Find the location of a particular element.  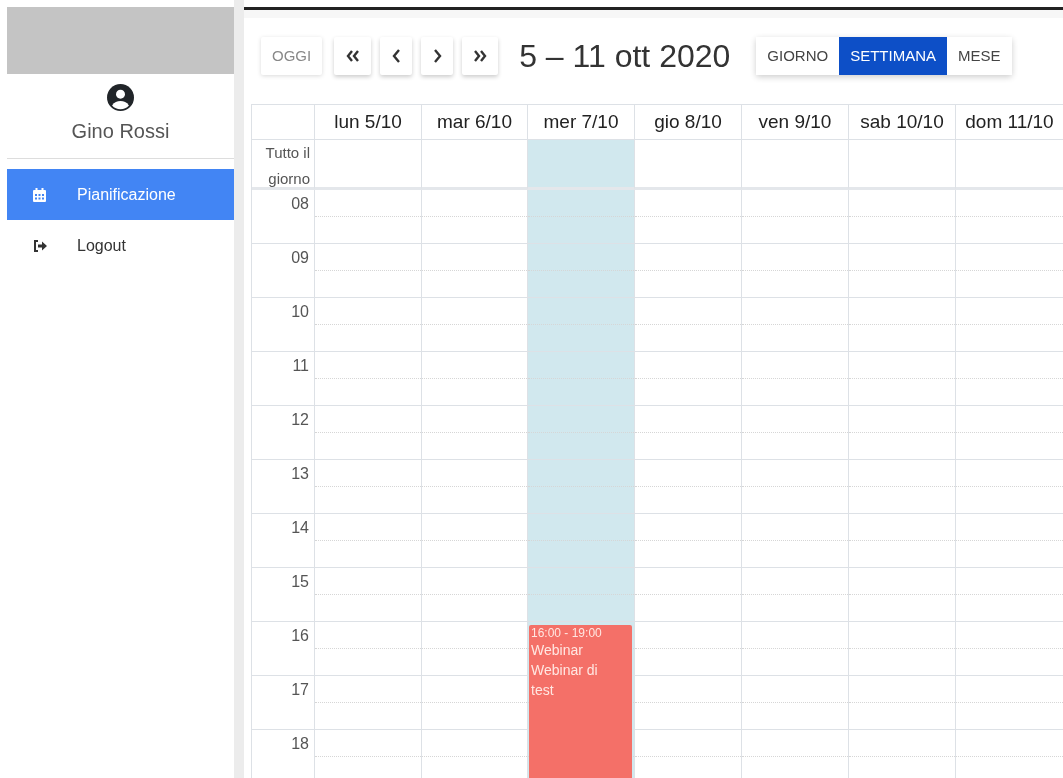

double-chevron-left-icon is located at coordinates (352, 56).